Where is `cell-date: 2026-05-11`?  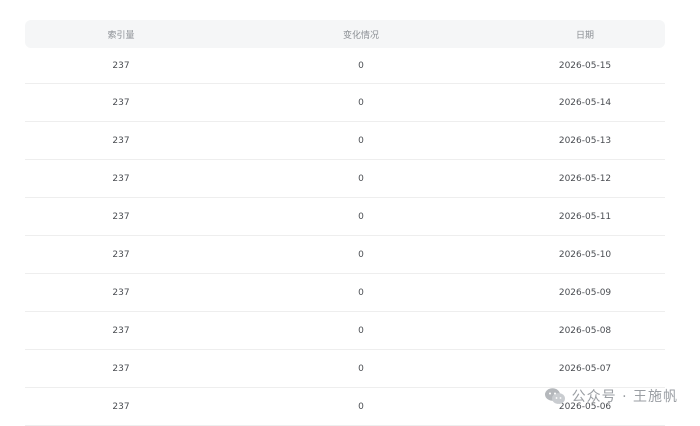
cell-date: 2026-05-11 is located at coordinates (585, 216).